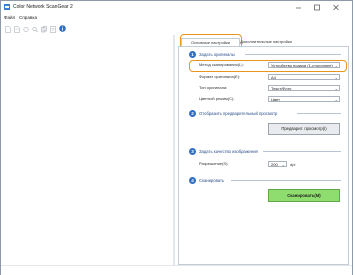 The height and width of the screenshot is (275, 353). What do you see at coordinates (304, 77) in the screenshot?
I see `paper-size-select: A4 ⌄` at bounding box center [304, 77].